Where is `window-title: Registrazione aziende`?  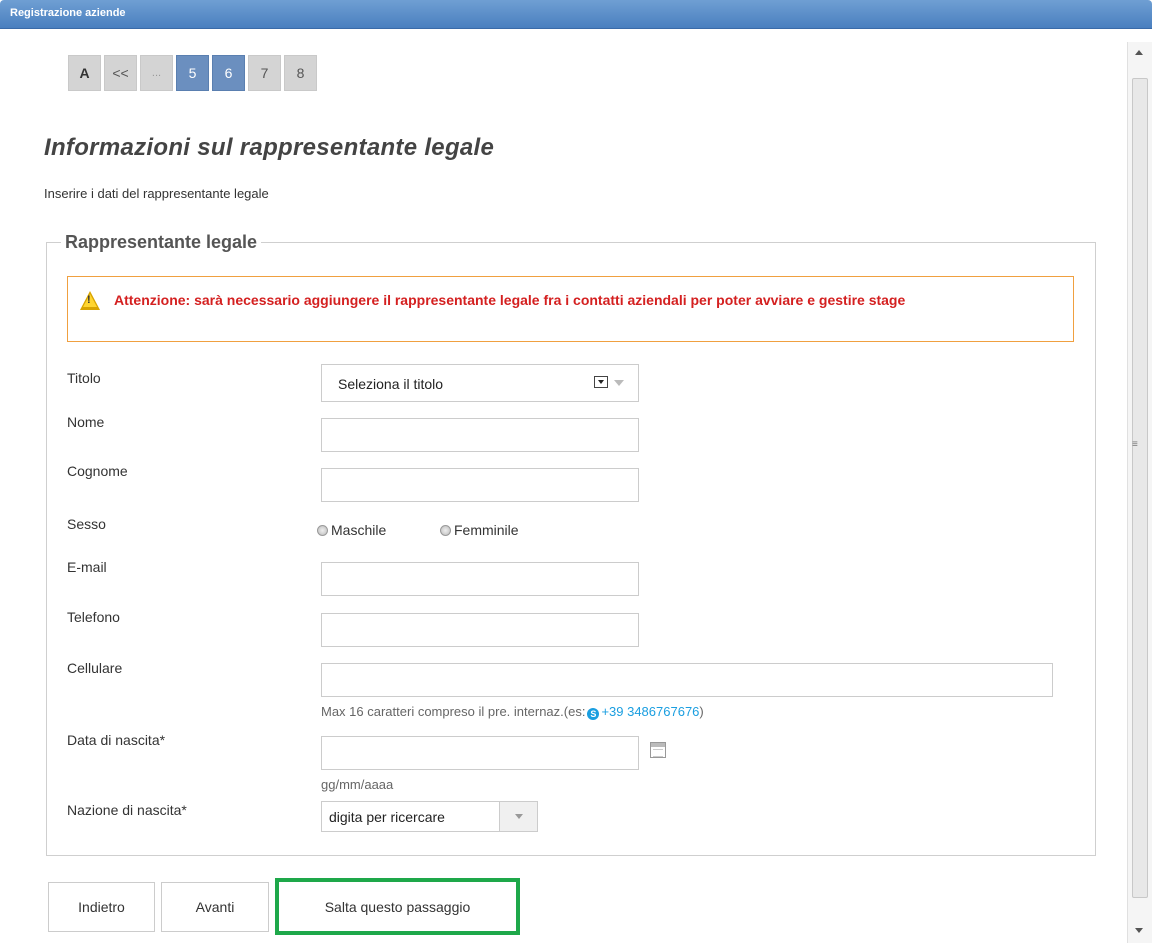 window-title: Registrazione aziende is located at coordinates (68, 13).